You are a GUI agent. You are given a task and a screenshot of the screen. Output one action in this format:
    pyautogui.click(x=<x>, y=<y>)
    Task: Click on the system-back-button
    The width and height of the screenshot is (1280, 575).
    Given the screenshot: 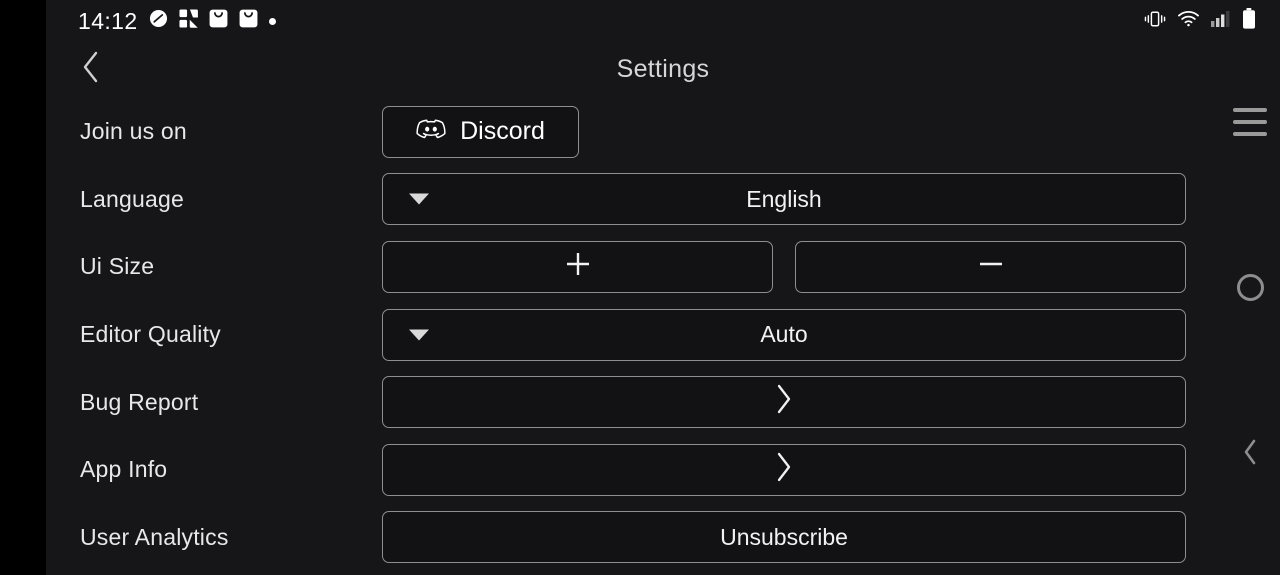 What is the action you would take?
    pyautogui.click(x=1250, y=454)
    